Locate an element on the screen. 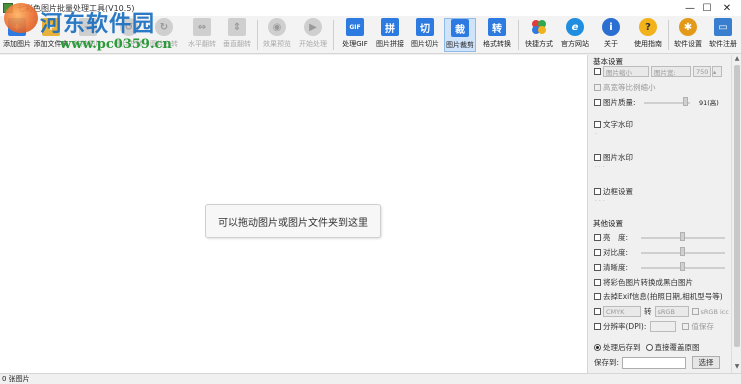 This screenshot has width=741, height=384. resize-checkbox is located at coordinates (597, 71).